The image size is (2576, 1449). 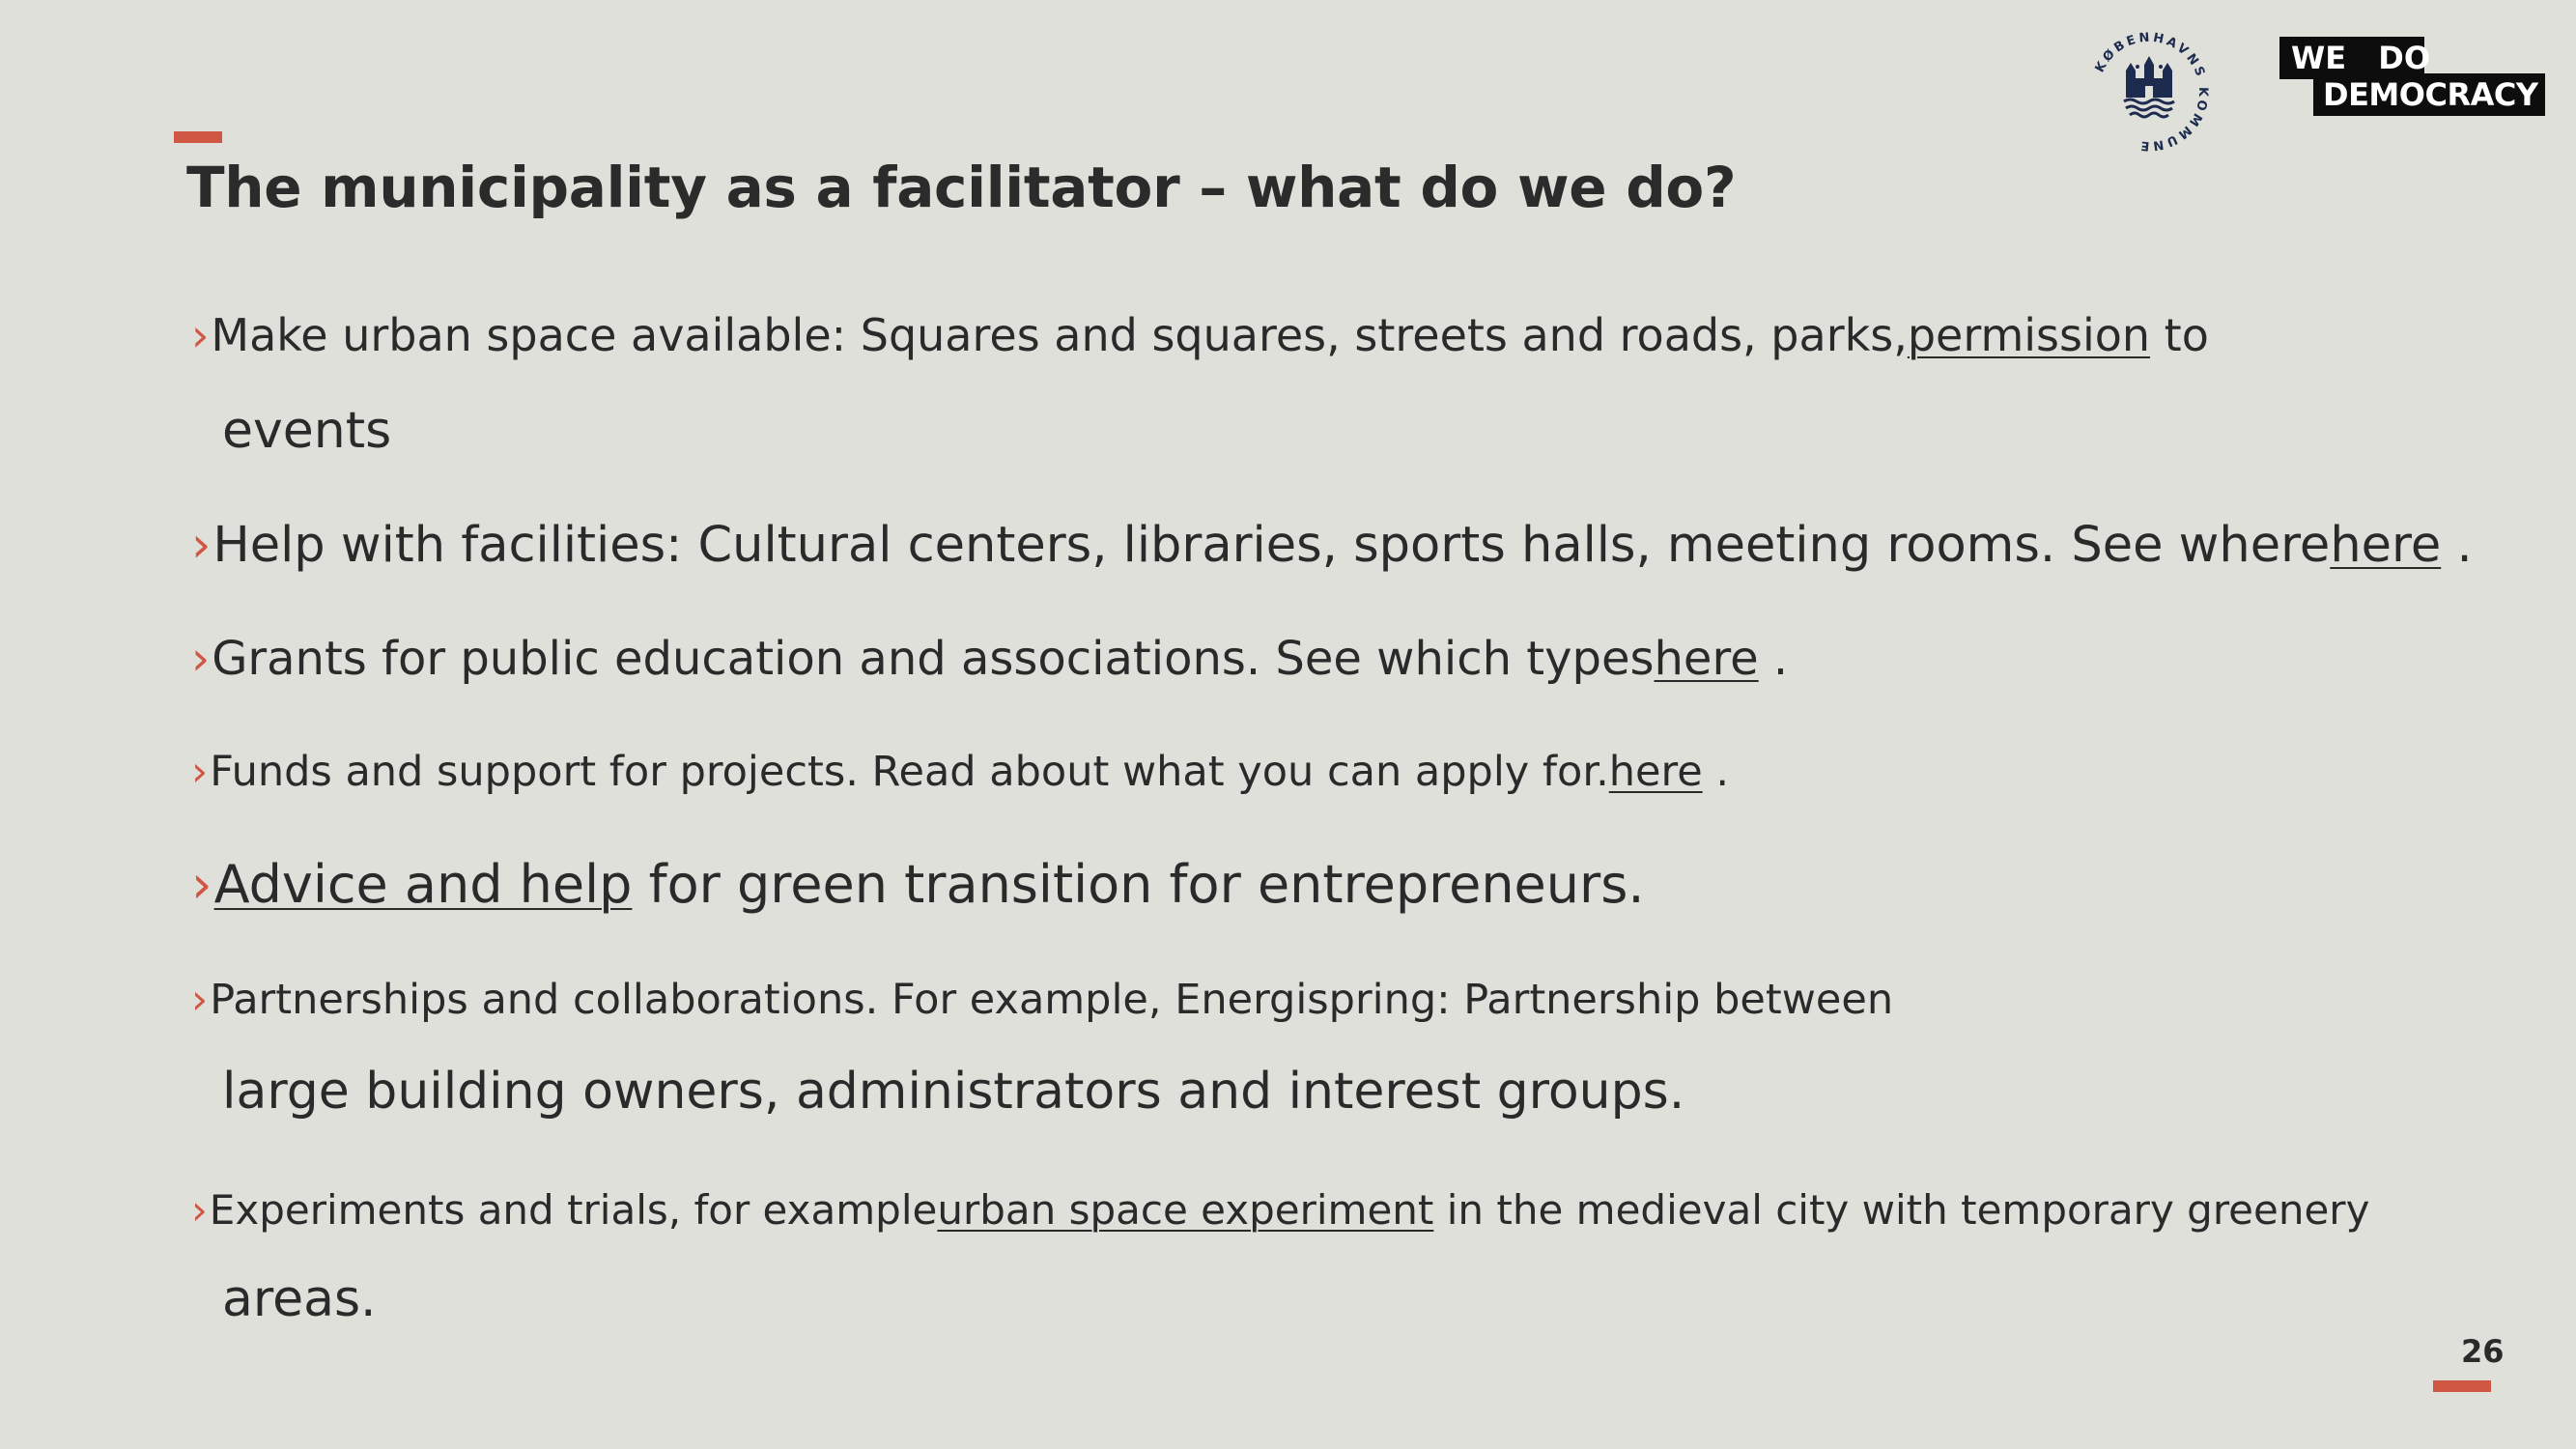 I want to click on we-do-democracy-logo: WE DO DEMOCRACY, so click(x=2412, y=76).